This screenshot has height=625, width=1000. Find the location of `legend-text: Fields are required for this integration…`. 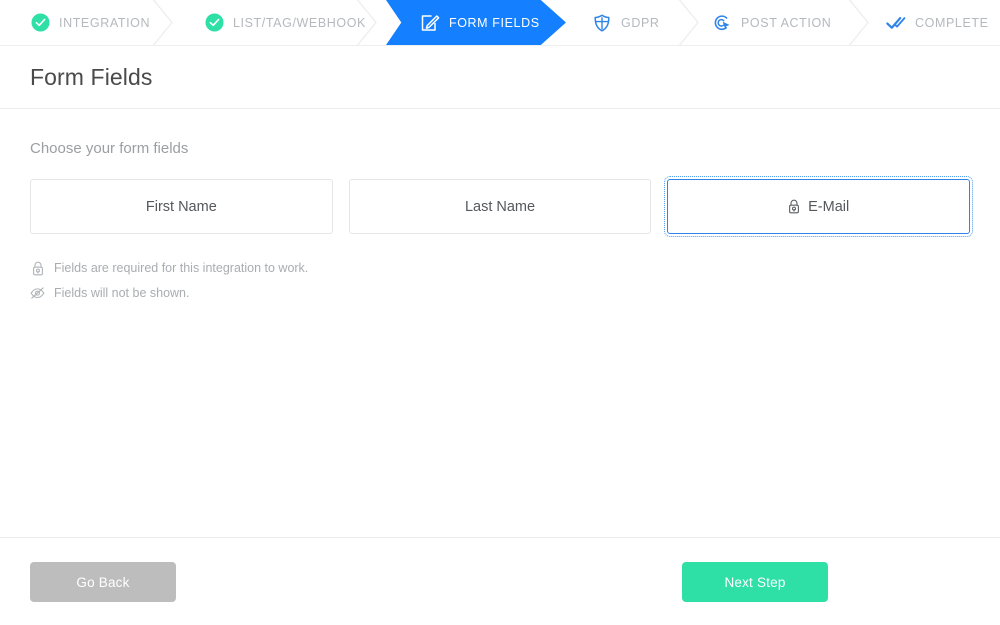

legend-text: Fields are required for this integration… is located at coordinates (181, 268).